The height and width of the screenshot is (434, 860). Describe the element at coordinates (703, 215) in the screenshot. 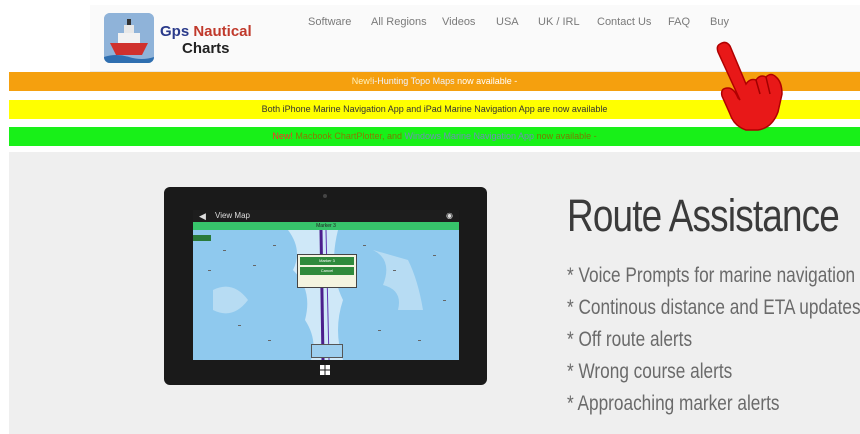

I see `page-title: Route Assistance` at that location.